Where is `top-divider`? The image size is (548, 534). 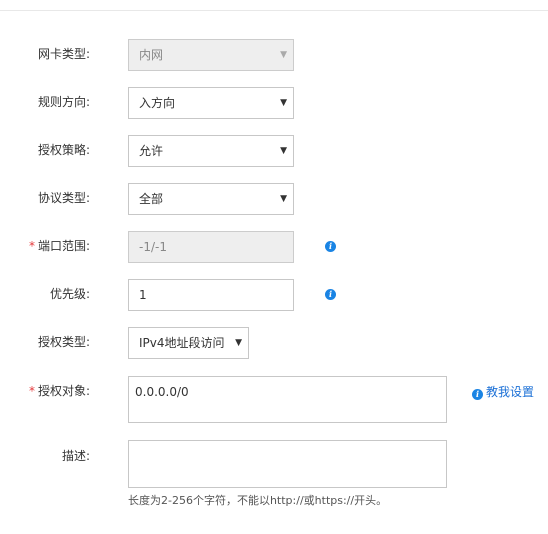 top-divider is located at coordinates (274, 10).